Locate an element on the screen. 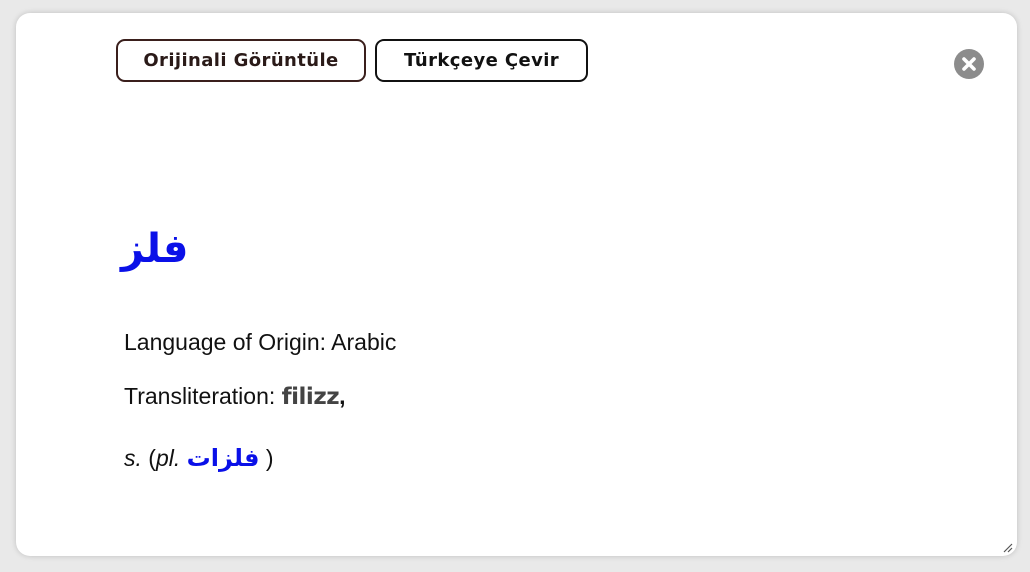  plural-label: pl. is located at coordinates (168, 458).